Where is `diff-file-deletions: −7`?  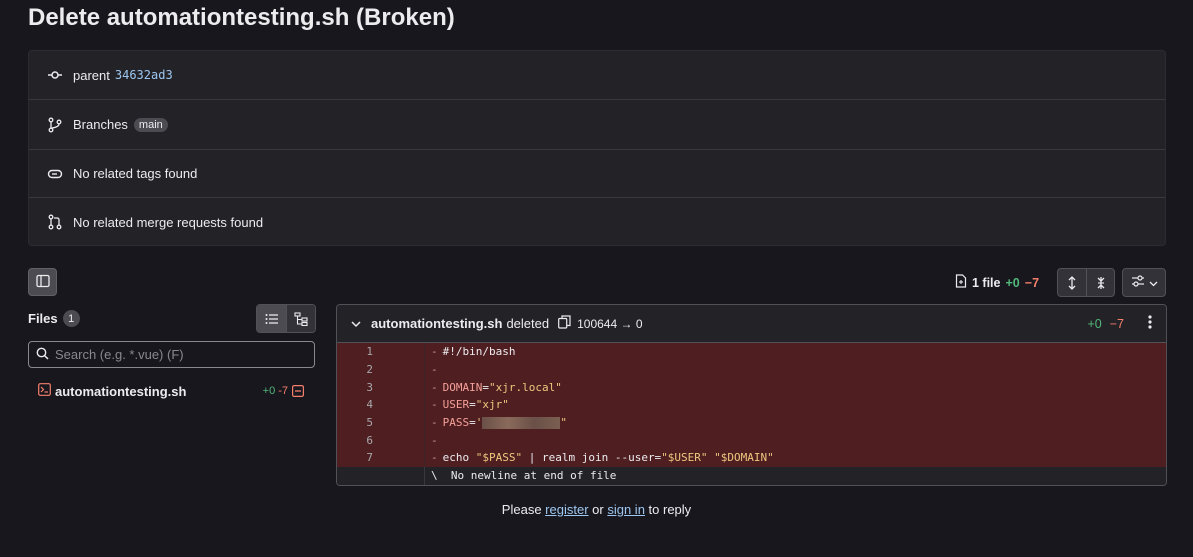 diff-file-deletions: −7 is located at coordinates (1116, 323).